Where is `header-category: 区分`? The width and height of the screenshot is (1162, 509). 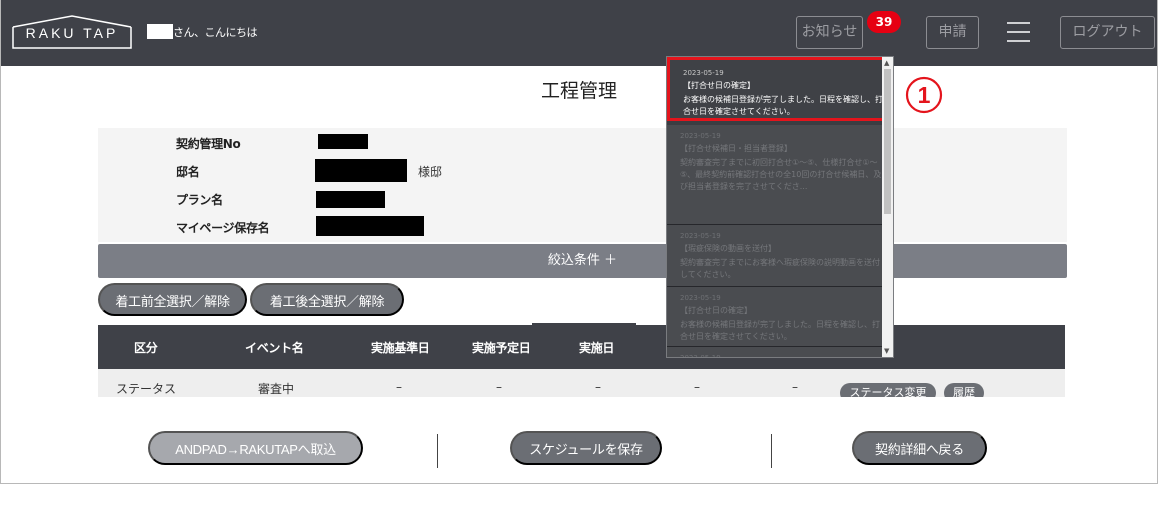 header-category: 区分 is located at coordinates (146, 348).